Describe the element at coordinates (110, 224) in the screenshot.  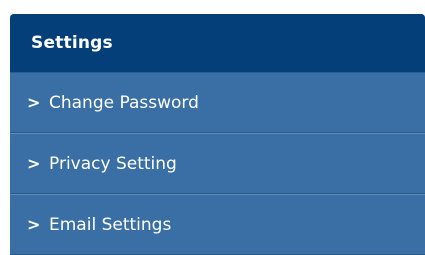
I see `menu-item-label: Email Settings` at that location.